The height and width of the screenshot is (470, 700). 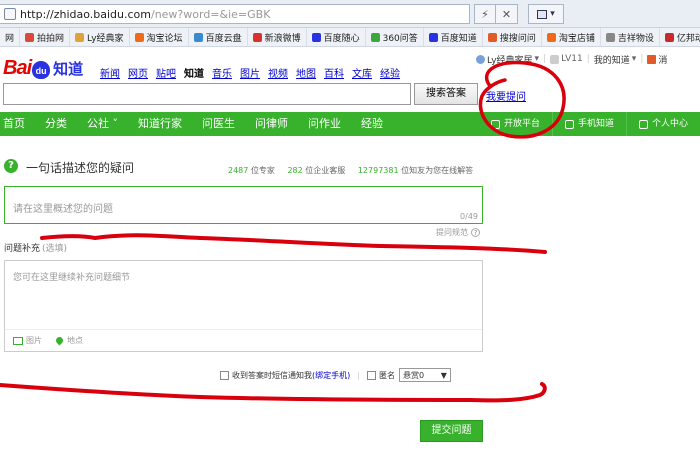 What do you see at coordinates (334, 72) in the screenshot?
I see `nav-link: 百科` at bounding box center [334, 72].